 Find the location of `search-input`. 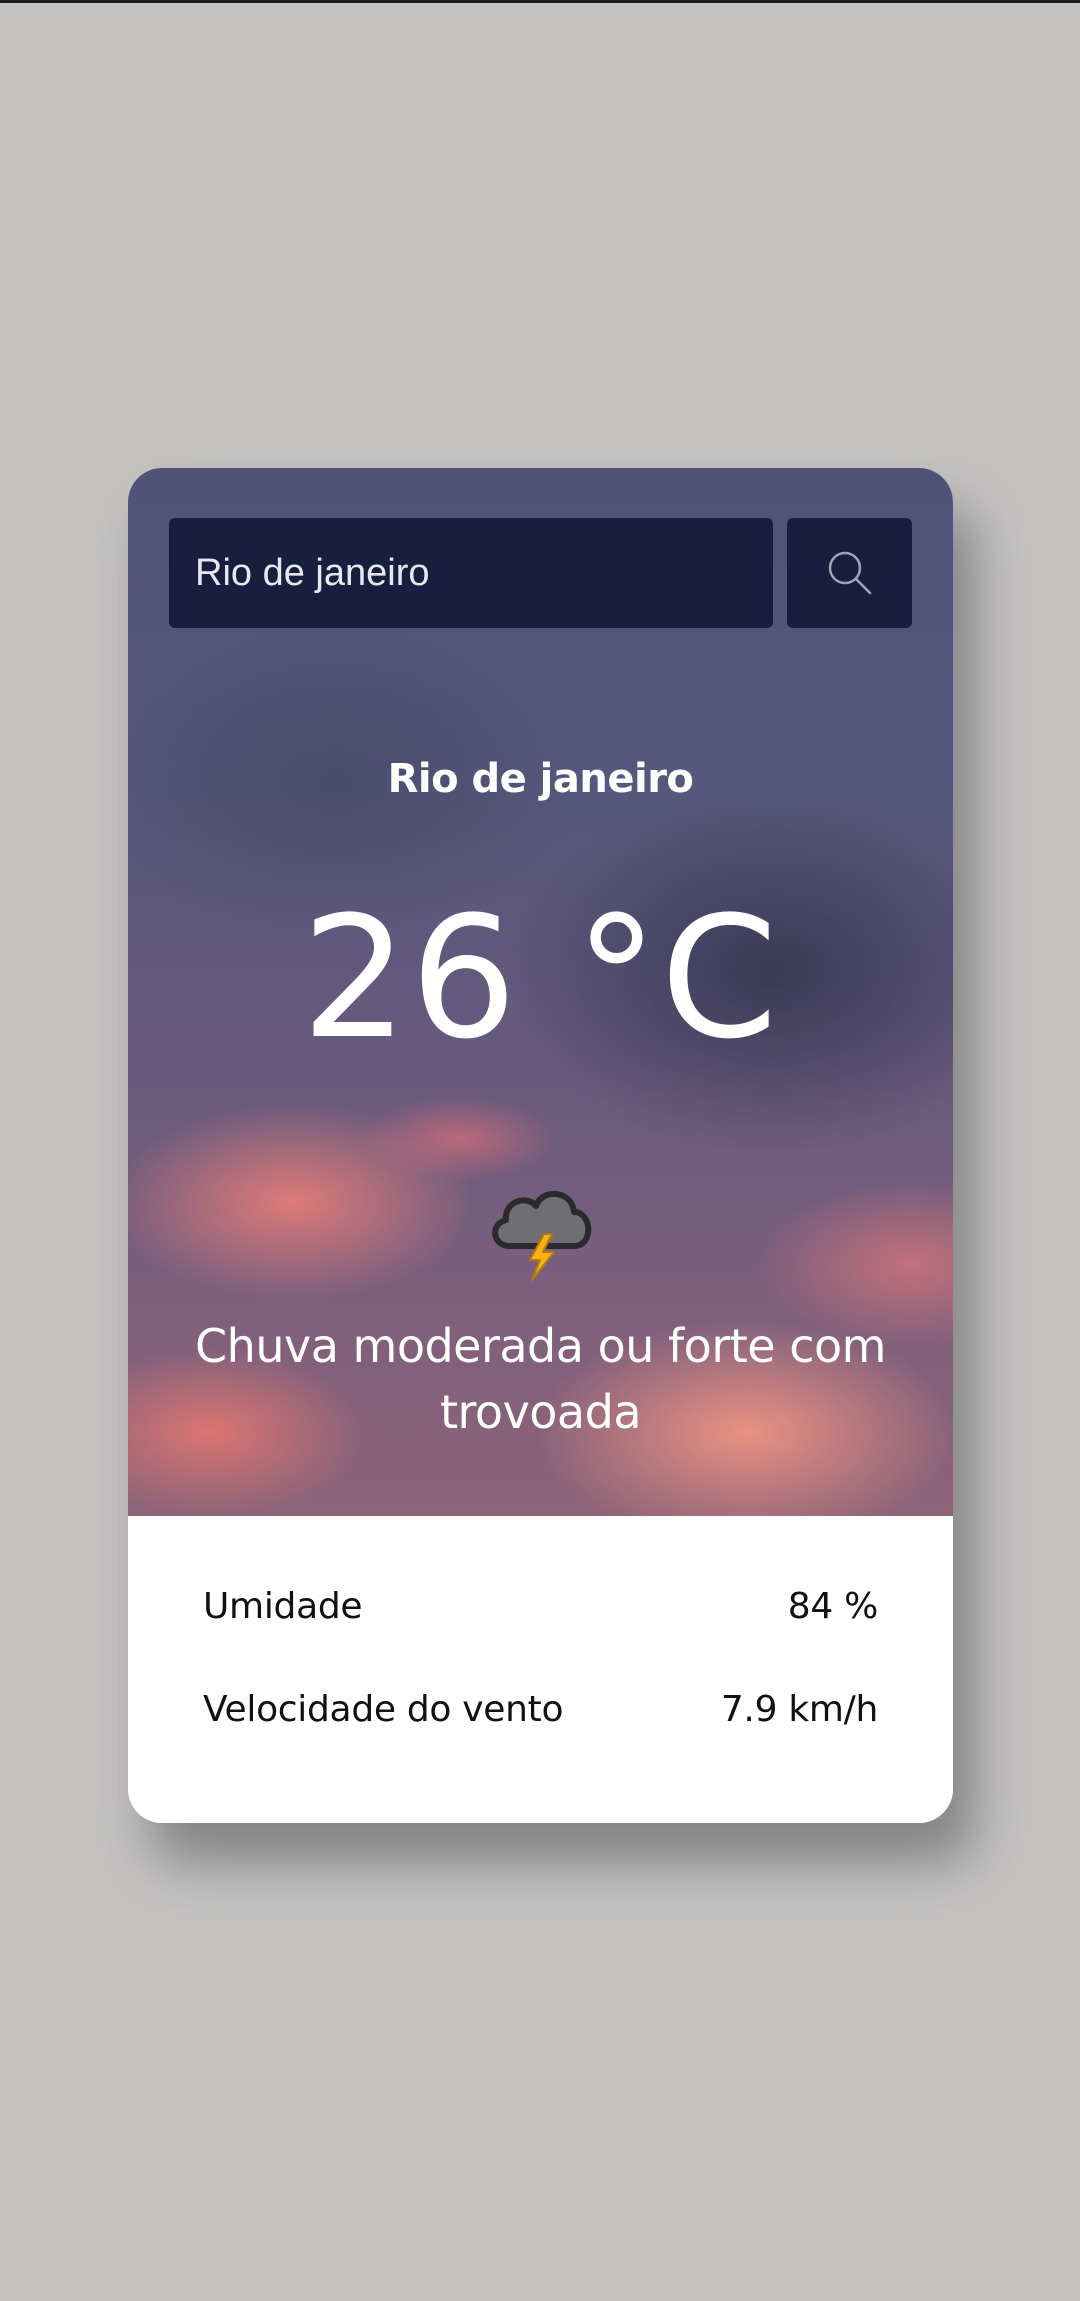

search-input is located at coordinates (484, 573).